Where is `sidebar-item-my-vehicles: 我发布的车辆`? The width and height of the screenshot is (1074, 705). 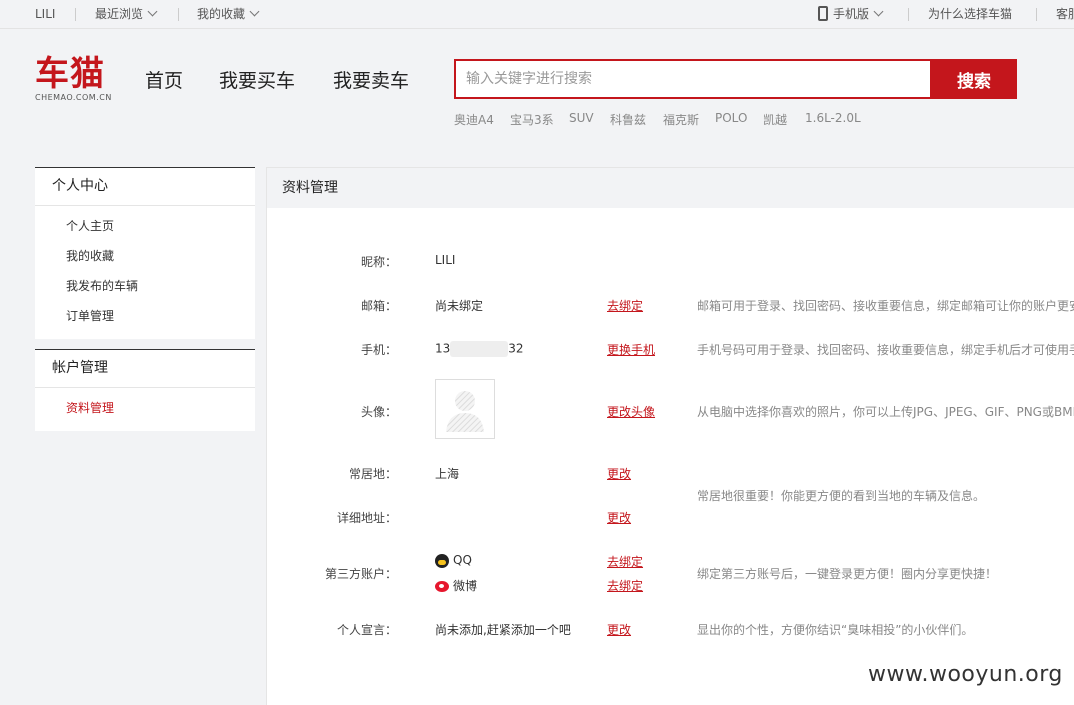 sidebar-item-my-vehicles: 我发布的车辆 is located at coordinates (102, 285).